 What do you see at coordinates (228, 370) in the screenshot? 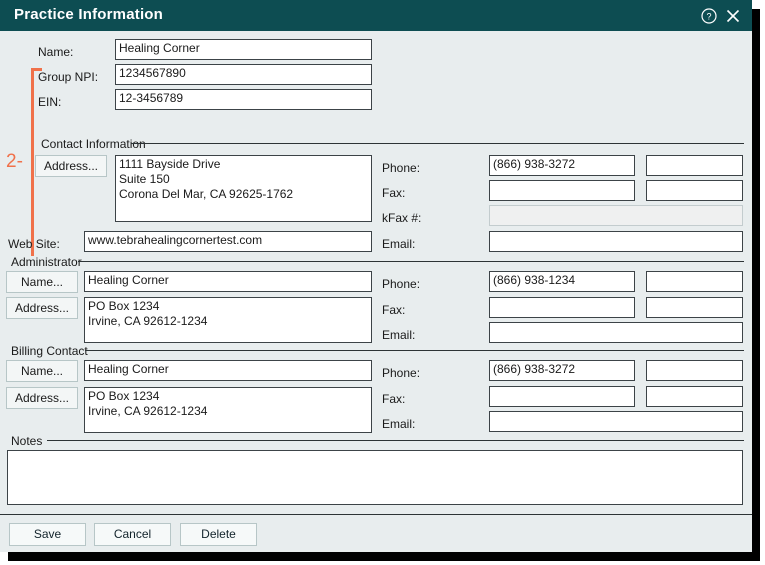
I see `billing-name-input: Healing Corner` at bounding box center [228, 370].